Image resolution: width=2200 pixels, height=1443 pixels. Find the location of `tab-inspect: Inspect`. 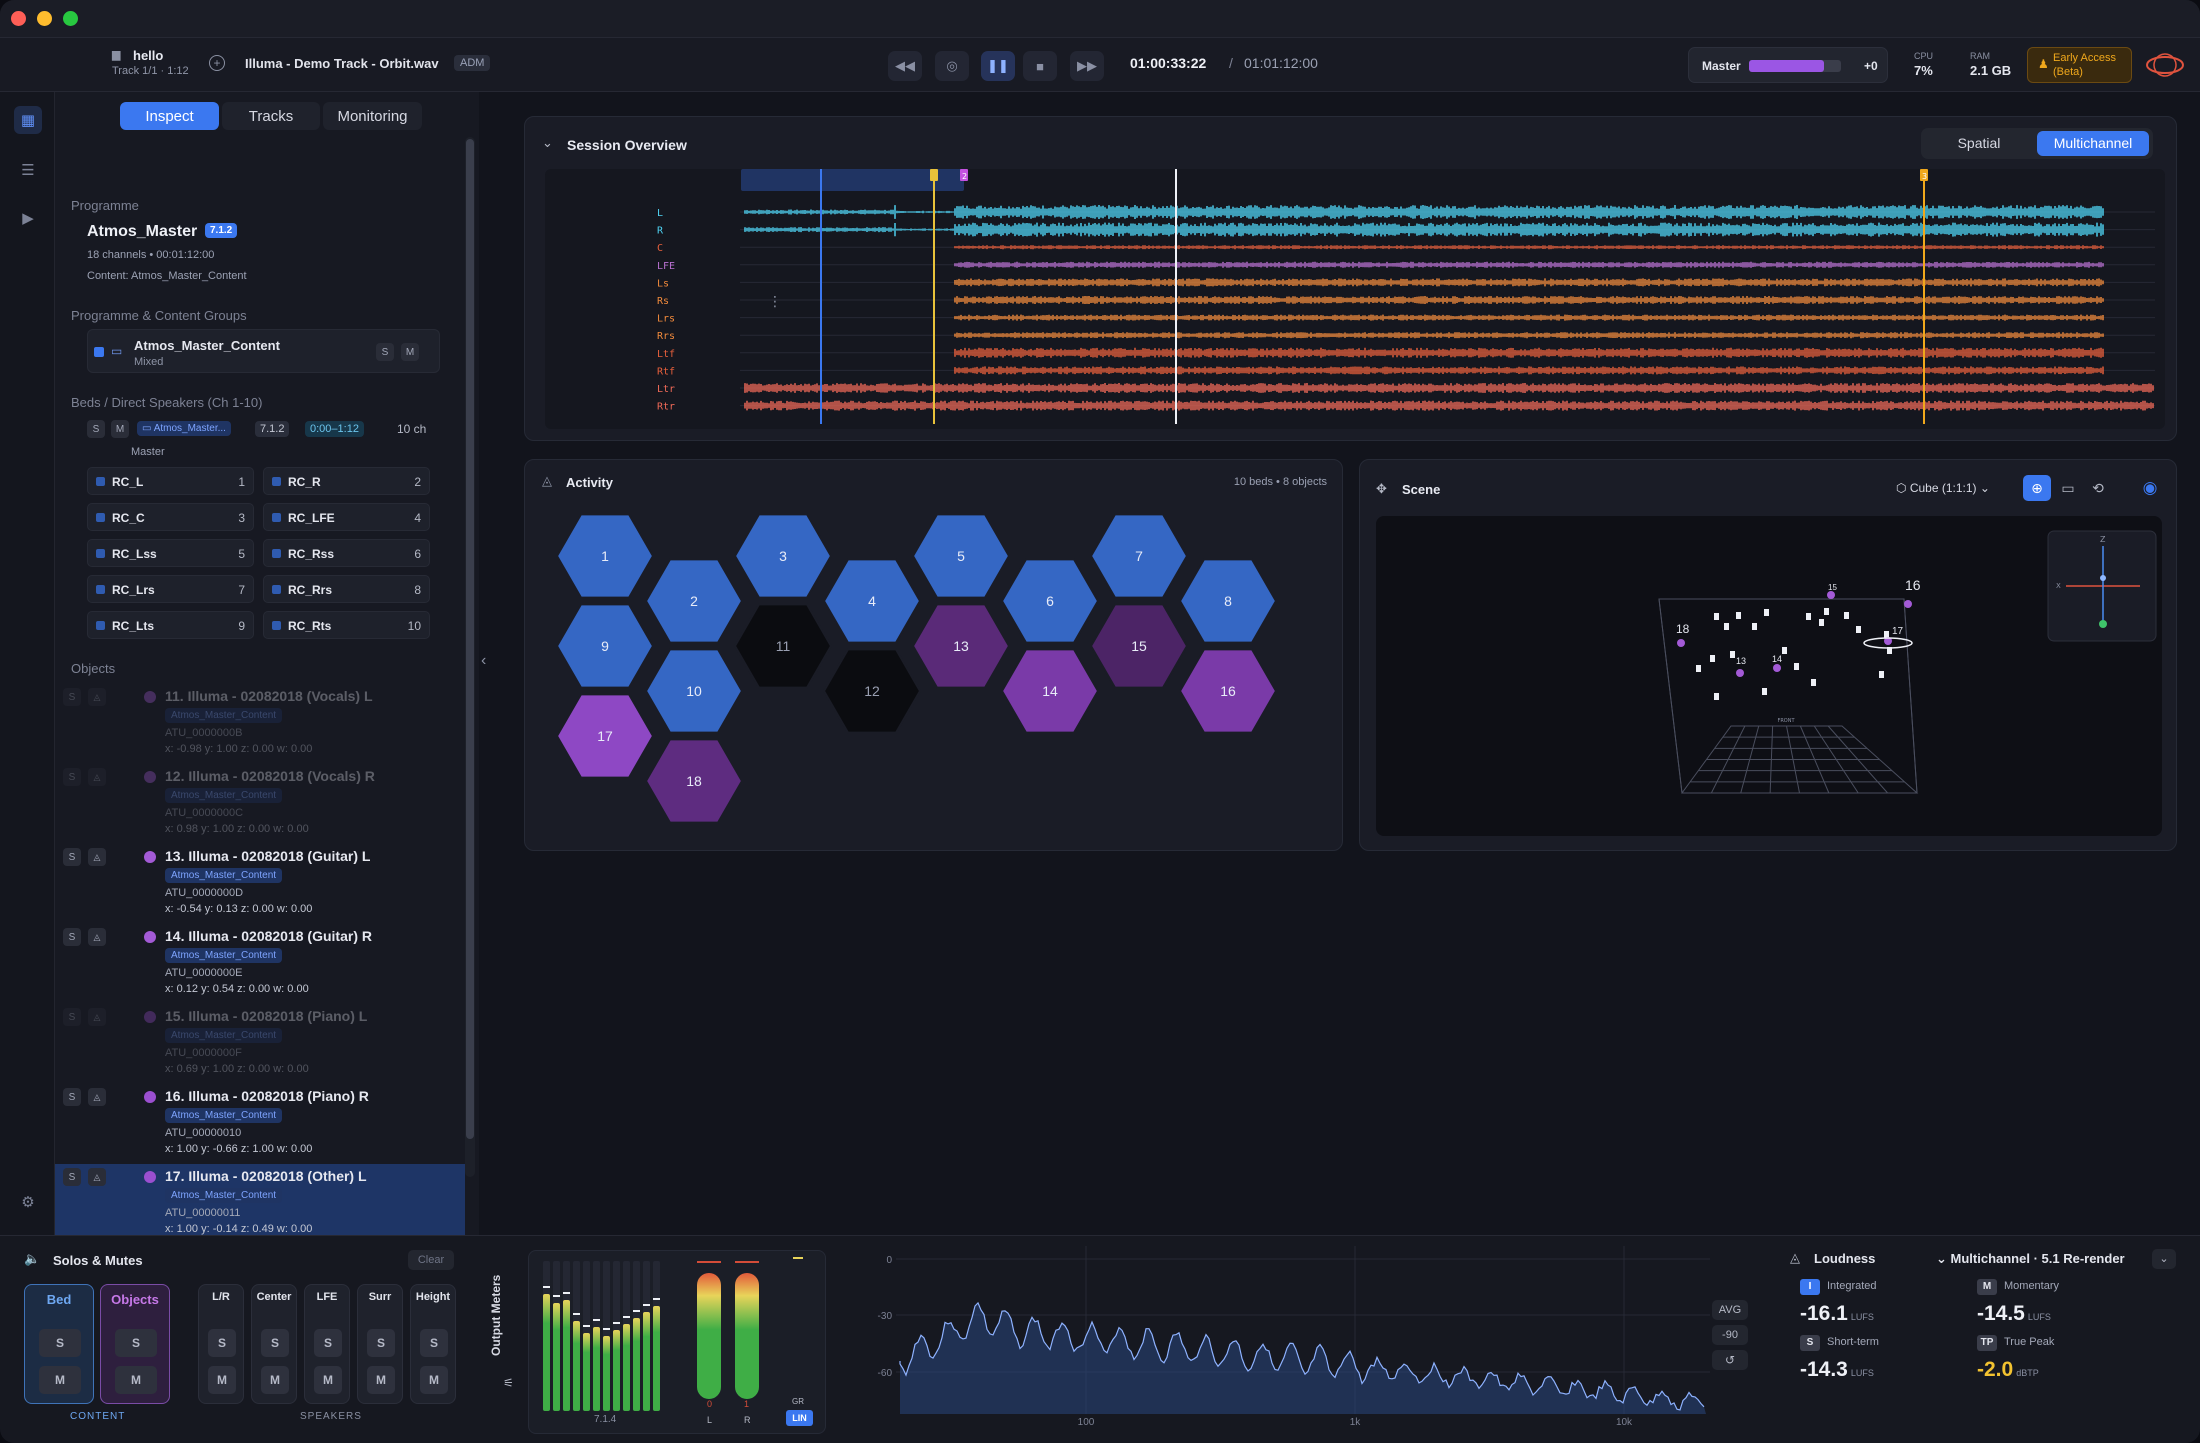

tab-inspect: Inspect is located at coordinates (169, 116).